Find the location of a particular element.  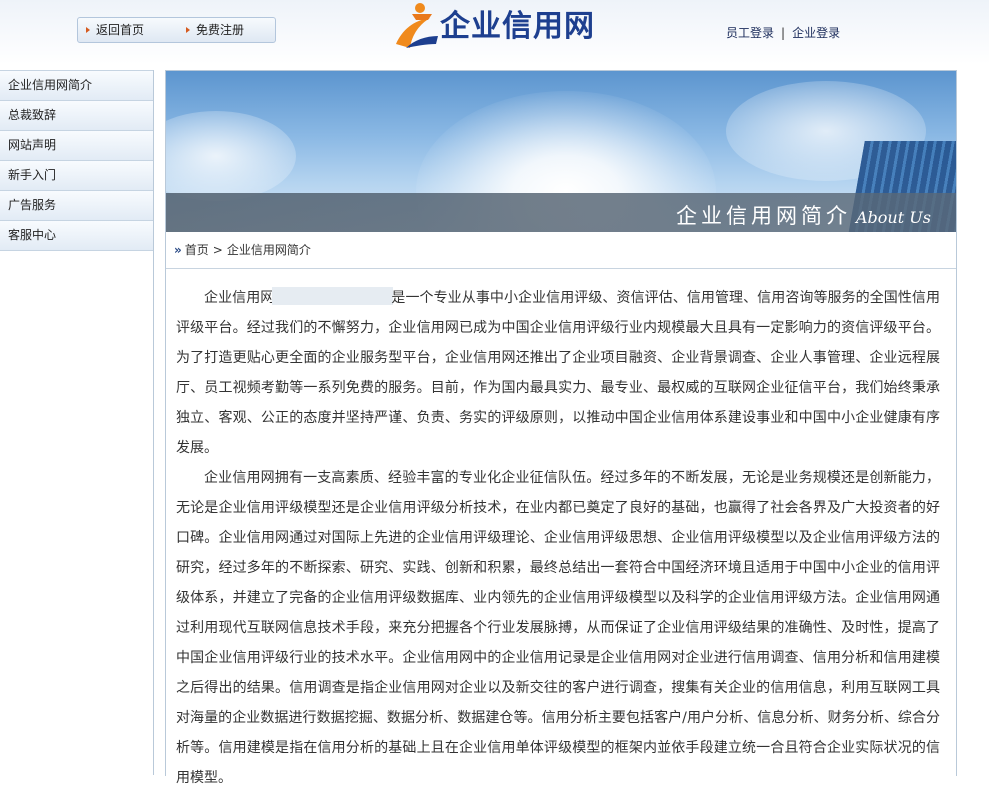

sidebar-item-ceo-speech: 总裁致辞 is located at coordinates (76, 116).